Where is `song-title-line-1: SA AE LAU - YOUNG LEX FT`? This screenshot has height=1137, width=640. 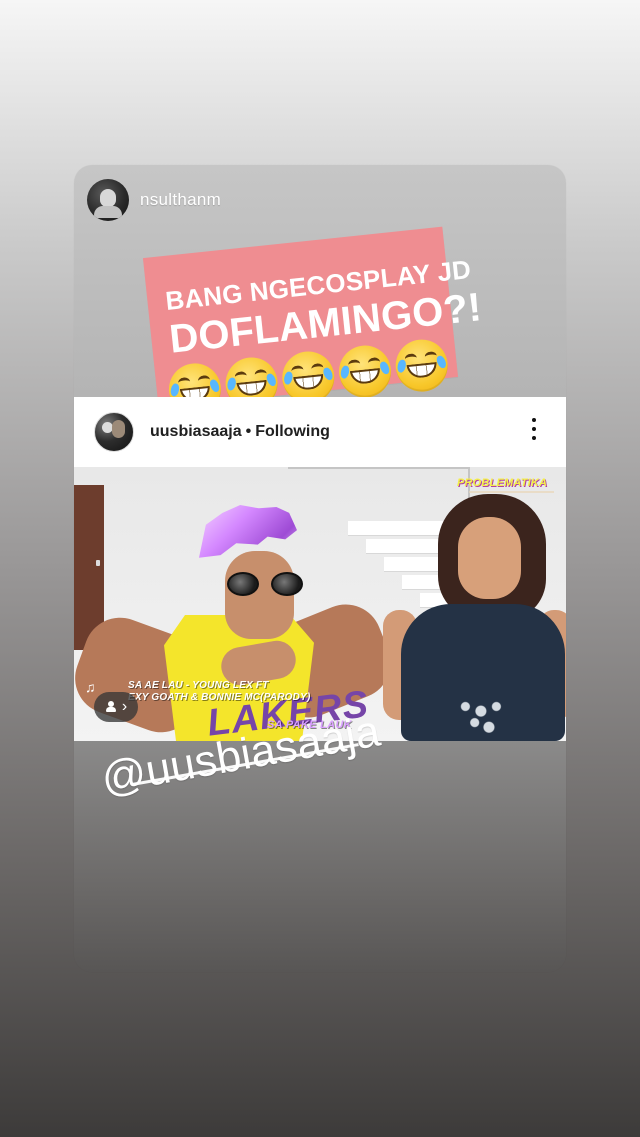
song-title-line-1: SA AE LAU - YOUNG LEX FT is located at coordinates (198, 685).